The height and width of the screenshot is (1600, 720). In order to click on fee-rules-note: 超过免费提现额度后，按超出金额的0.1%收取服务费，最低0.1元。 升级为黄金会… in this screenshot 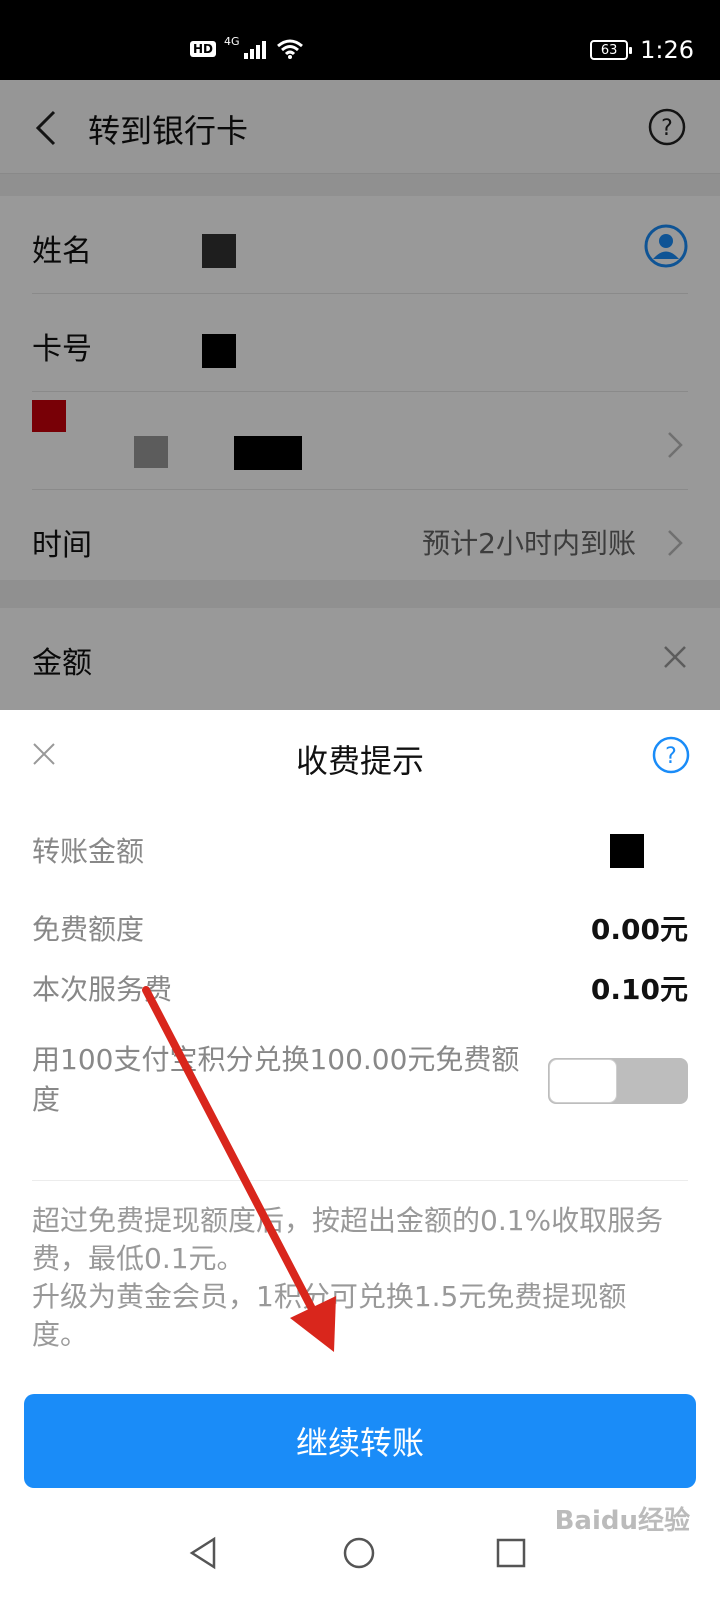, I will do `click(357, 1278)`.